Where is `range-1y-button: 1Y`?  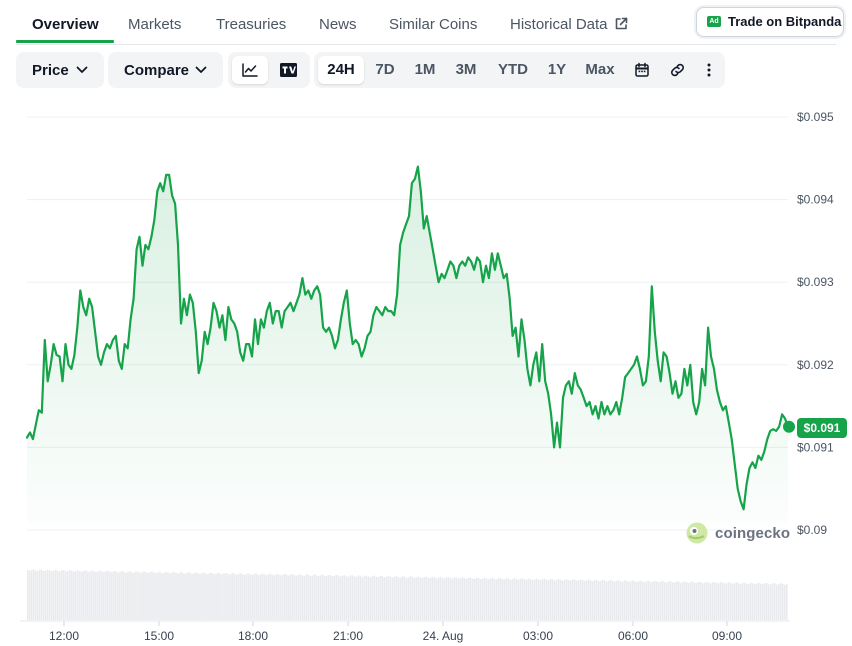 range-1y-button: 1Y is located at coordinates (557, 70).